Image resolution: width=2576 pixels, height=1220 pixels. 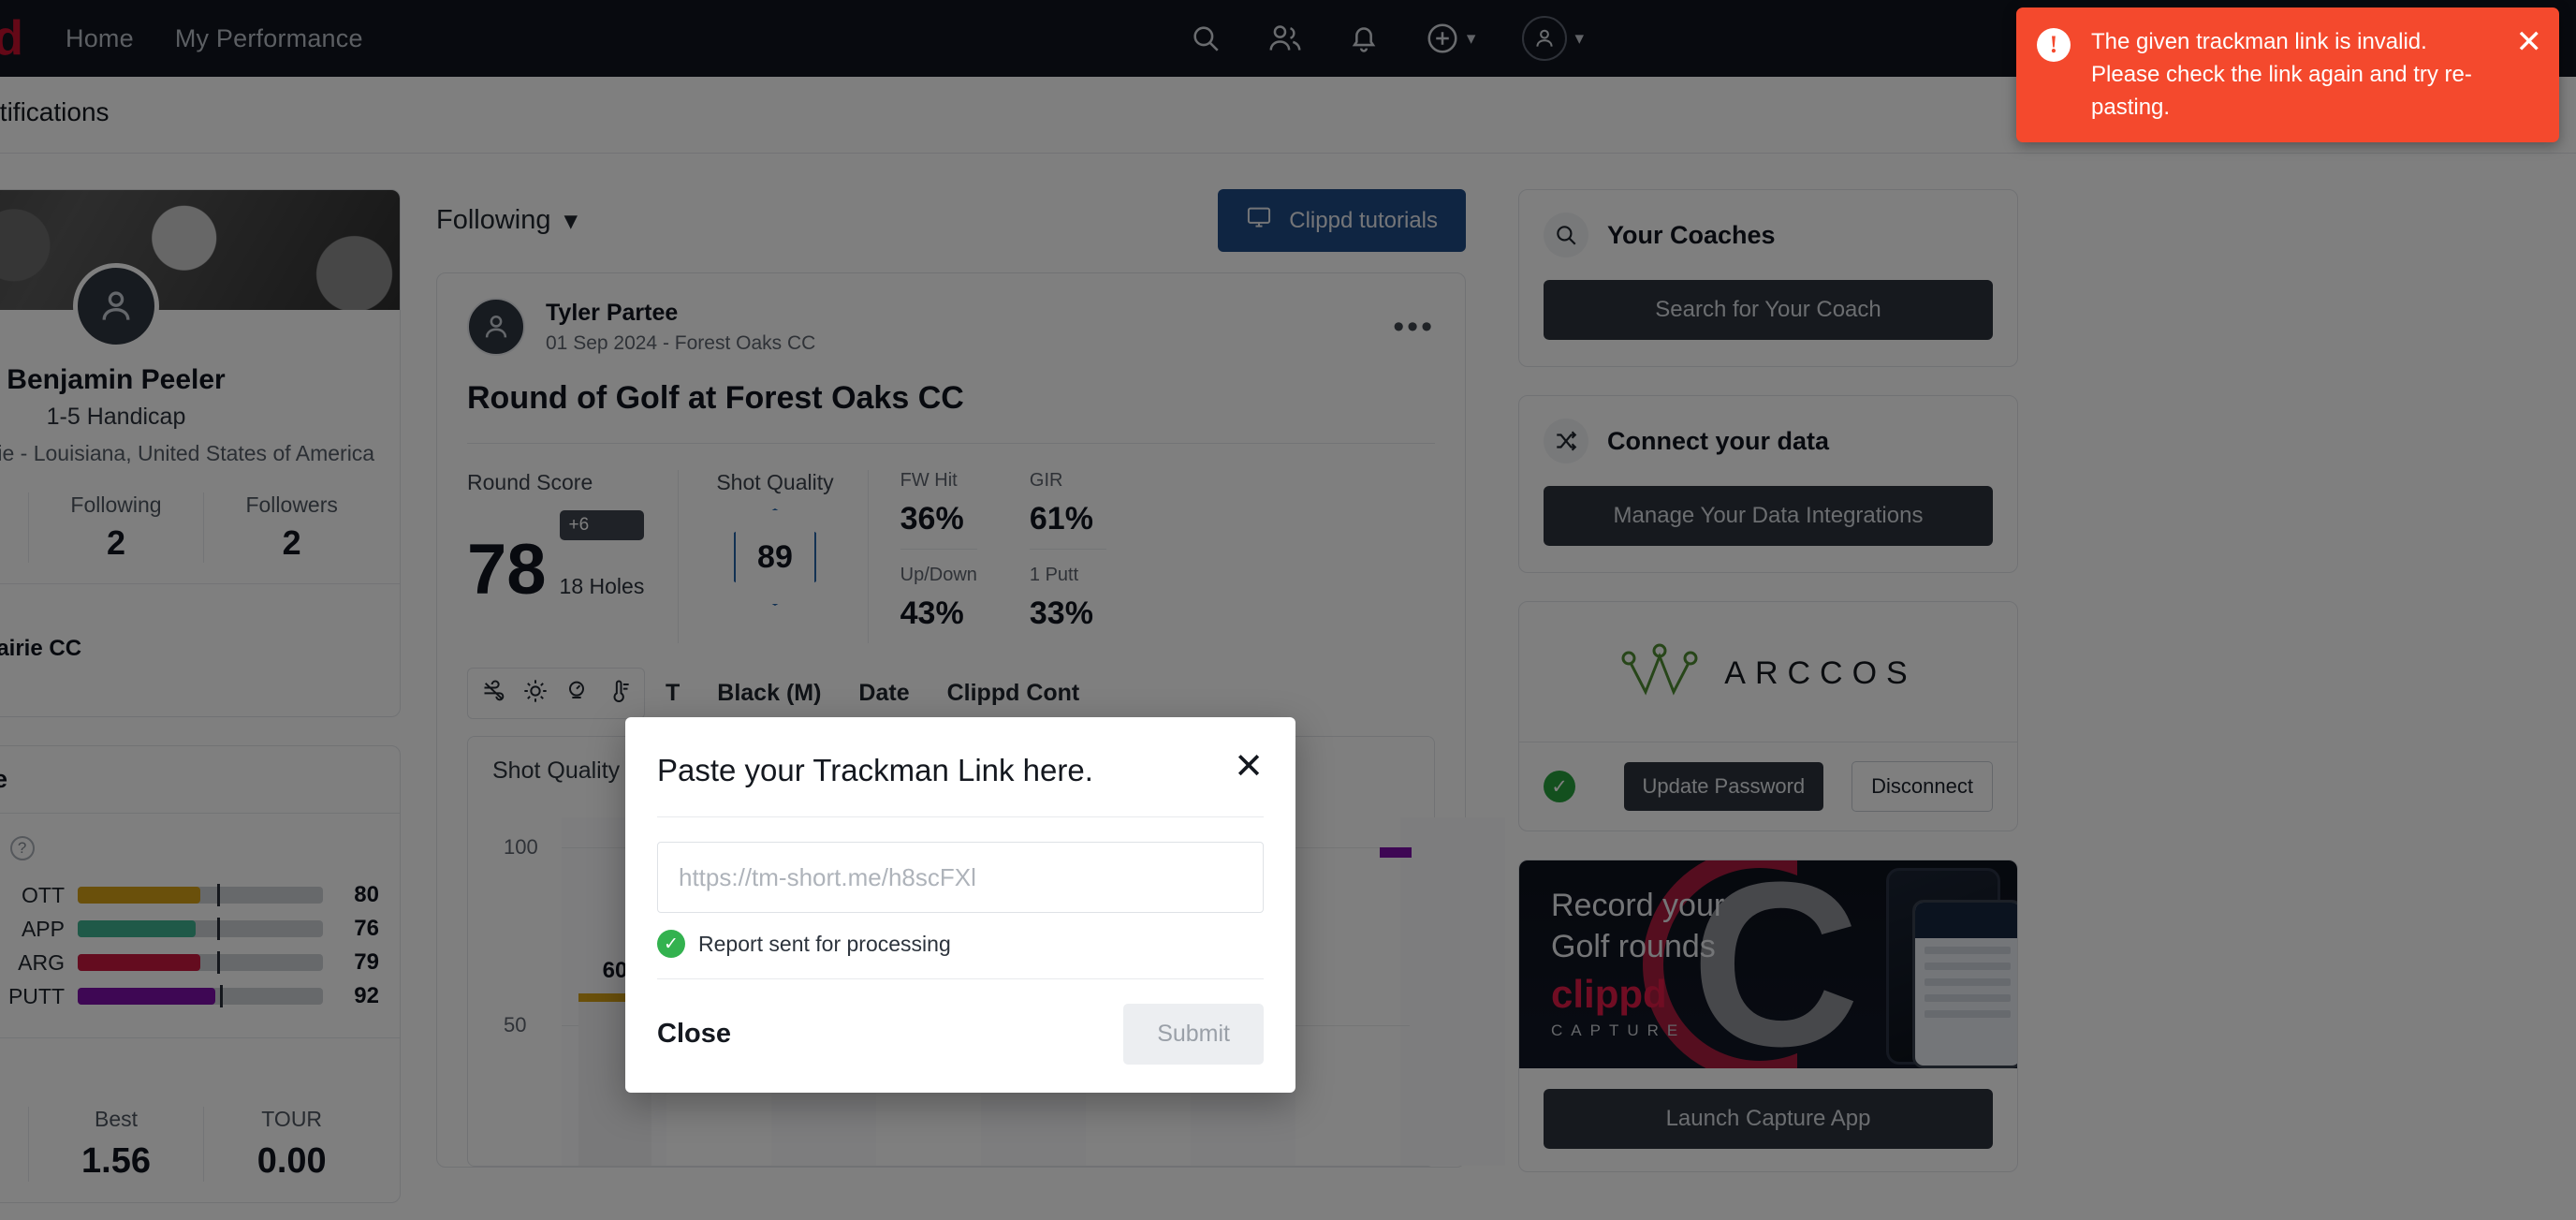 I want to click on coaches-title: Your Coaches, so click(x=1691, y=234).